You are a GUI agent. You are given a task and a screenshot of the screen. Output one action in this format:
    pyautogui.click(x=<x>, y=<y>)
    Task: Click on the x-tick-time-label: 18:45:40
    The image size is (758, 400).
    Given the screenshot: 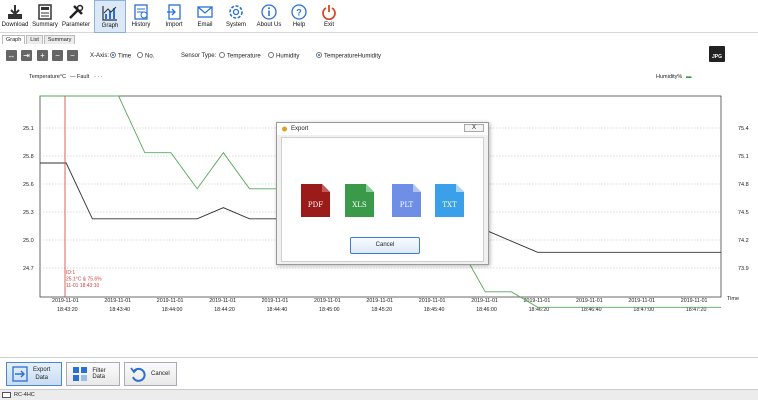 What is the action you would take?
    pyautogui.click(x=434, y=310)
    